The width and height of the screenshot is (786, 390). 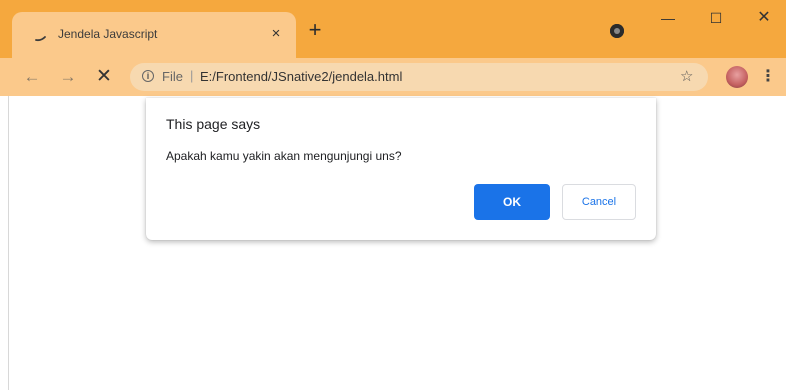 What do you see at coordinates (393, 29) in the screenshot?
I see `tab-strip: Jendela Javascript × + — ☐ ✕` at bounding box center [393, 29].